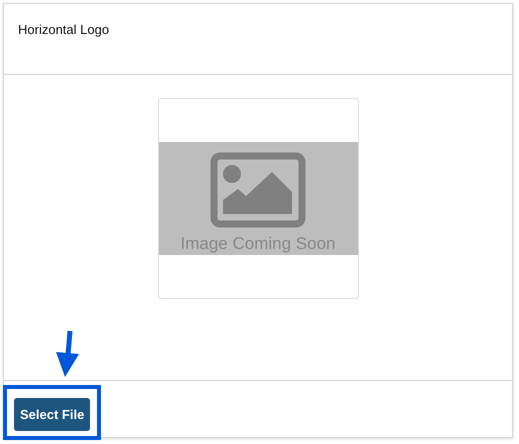 The width and height of the screenshot is (519, 444). What do you see at coordinates (258, 190) in the screenshot?
I see `image-icon` at bounding box center [258, 190].